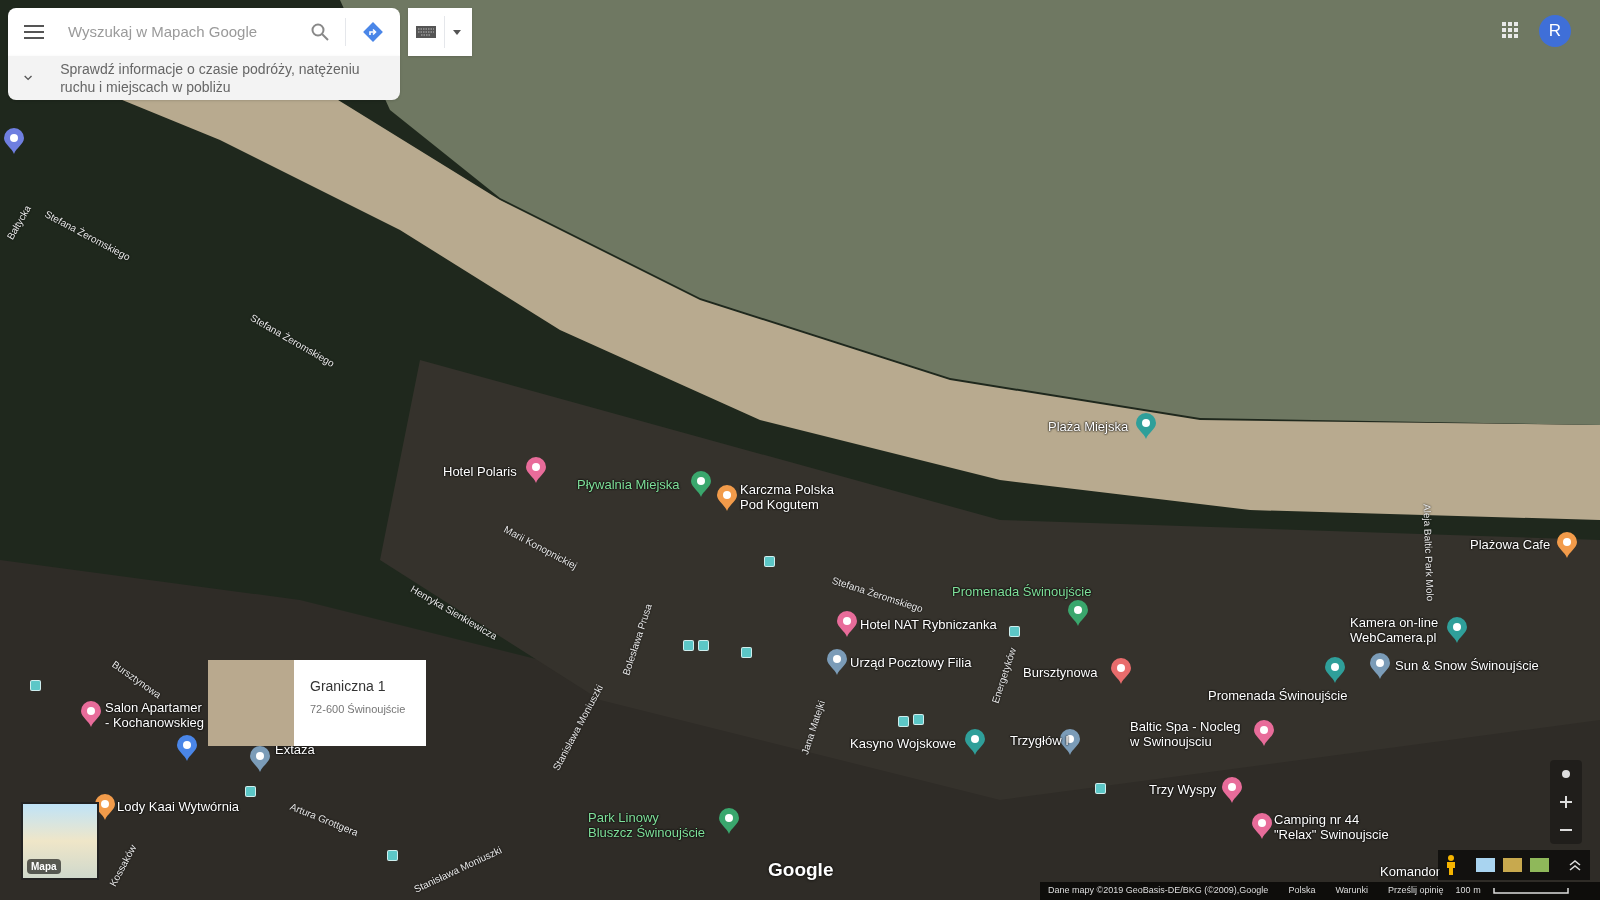 The height and width of the screenshot is (900, 1600). What do you see at coordinates (320, 32) in the screenshot?
I see `search-icon` at bounding box center [320, 32].